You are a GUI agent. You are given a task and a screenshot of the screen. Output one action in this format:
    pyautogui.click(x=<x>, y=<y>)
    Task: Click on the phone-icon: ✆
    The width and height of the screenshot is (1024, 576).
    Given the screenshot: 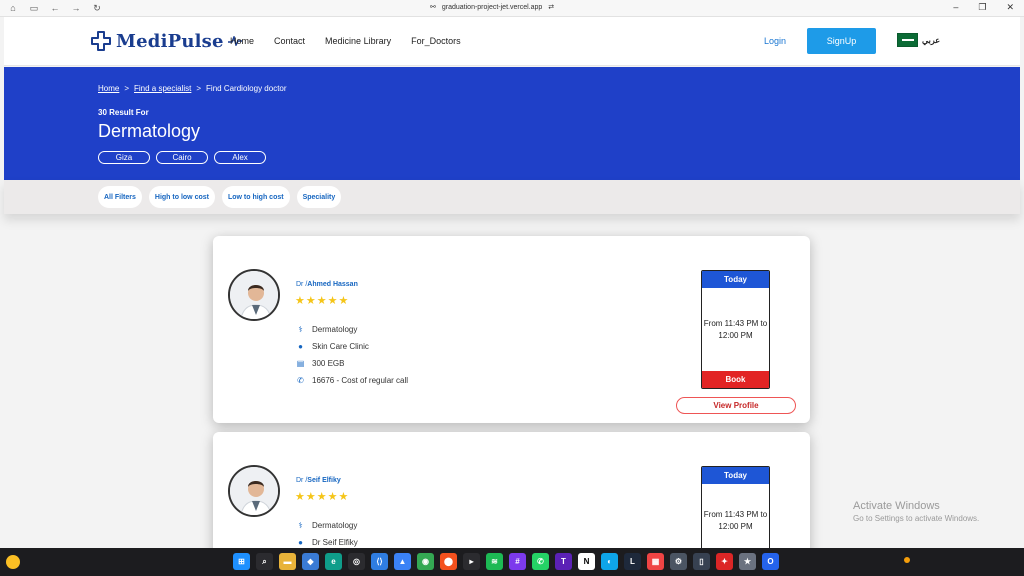 What is the action you would take?
    pyautogui.click(x=300, y=380)
    